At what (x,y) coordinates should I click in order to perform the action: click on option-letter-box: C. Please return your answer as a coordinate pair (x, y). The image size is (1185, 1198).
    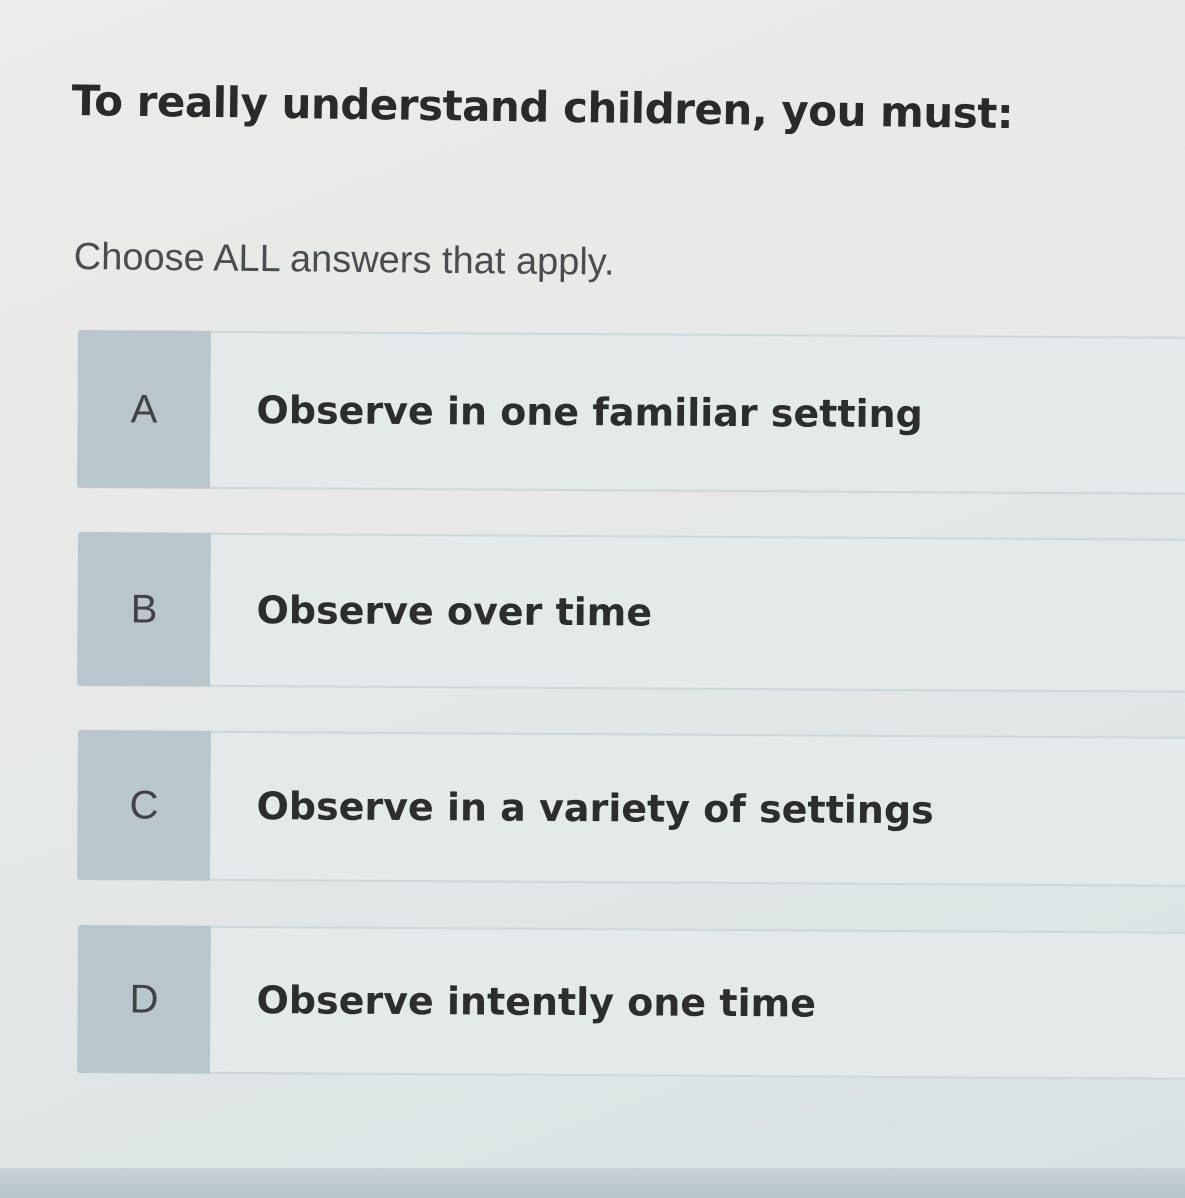
    Looking at the image, I should click on (144, 805).